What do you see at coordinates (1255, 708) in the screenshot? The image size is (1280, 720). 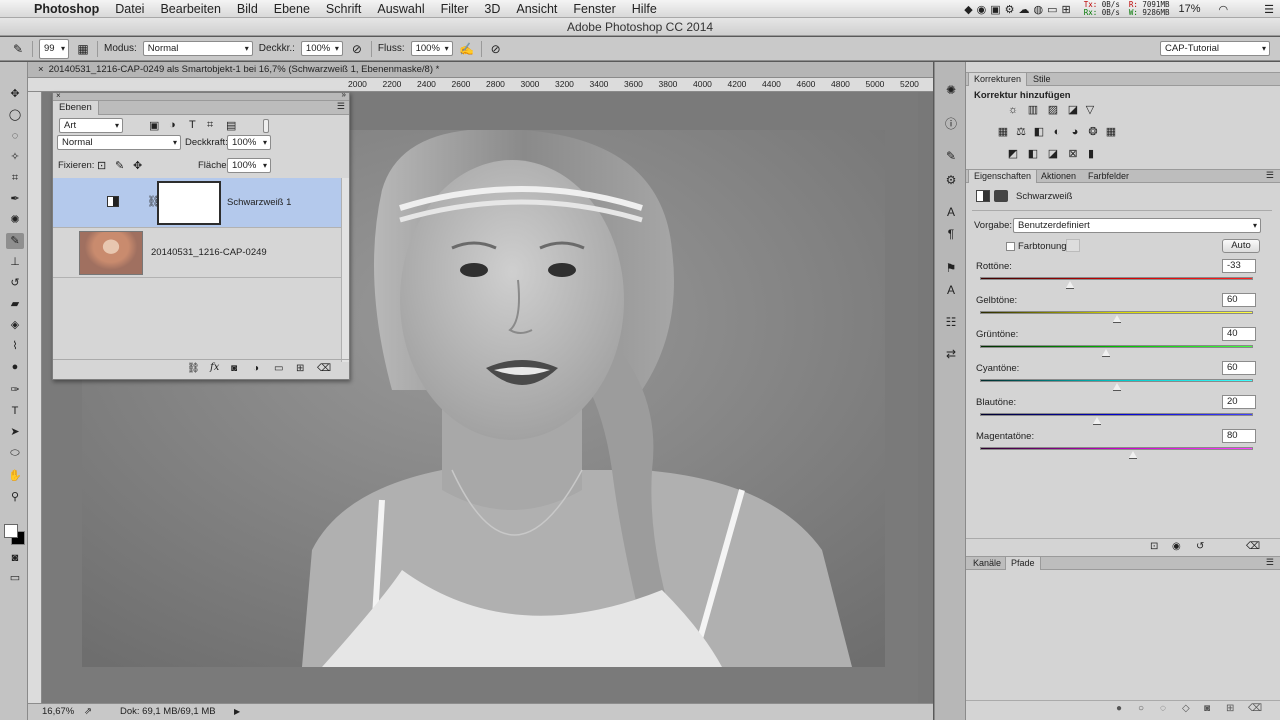 I see `delete-path-icon: ⌫` at bounding box center [1255, 708].